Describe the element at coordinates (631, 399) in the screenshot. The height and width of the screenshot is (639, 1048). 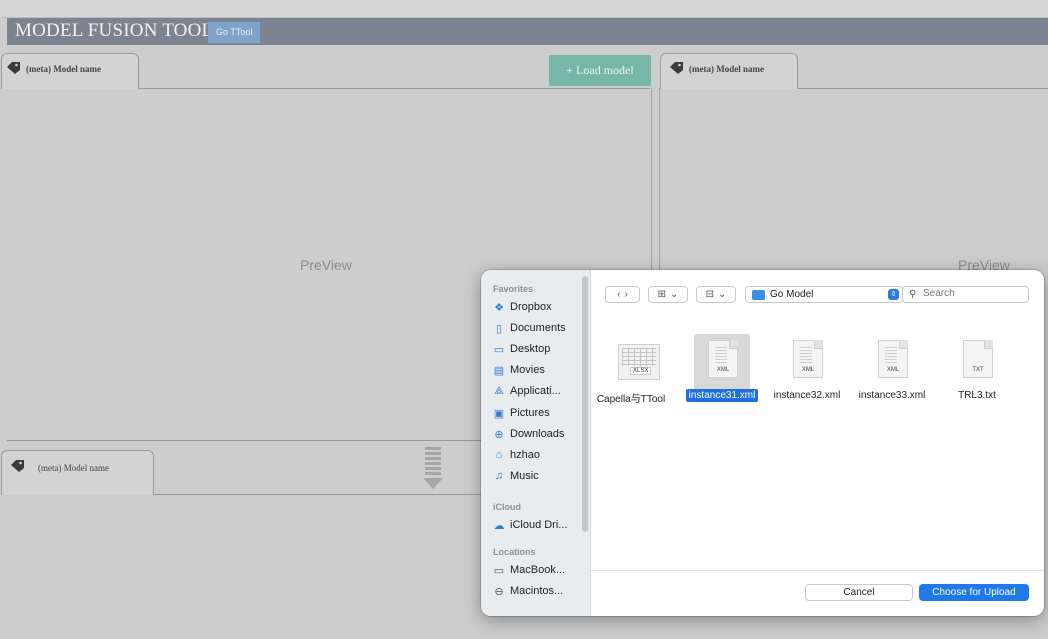
I see `file-name-text: Capella与TTool` at that location.